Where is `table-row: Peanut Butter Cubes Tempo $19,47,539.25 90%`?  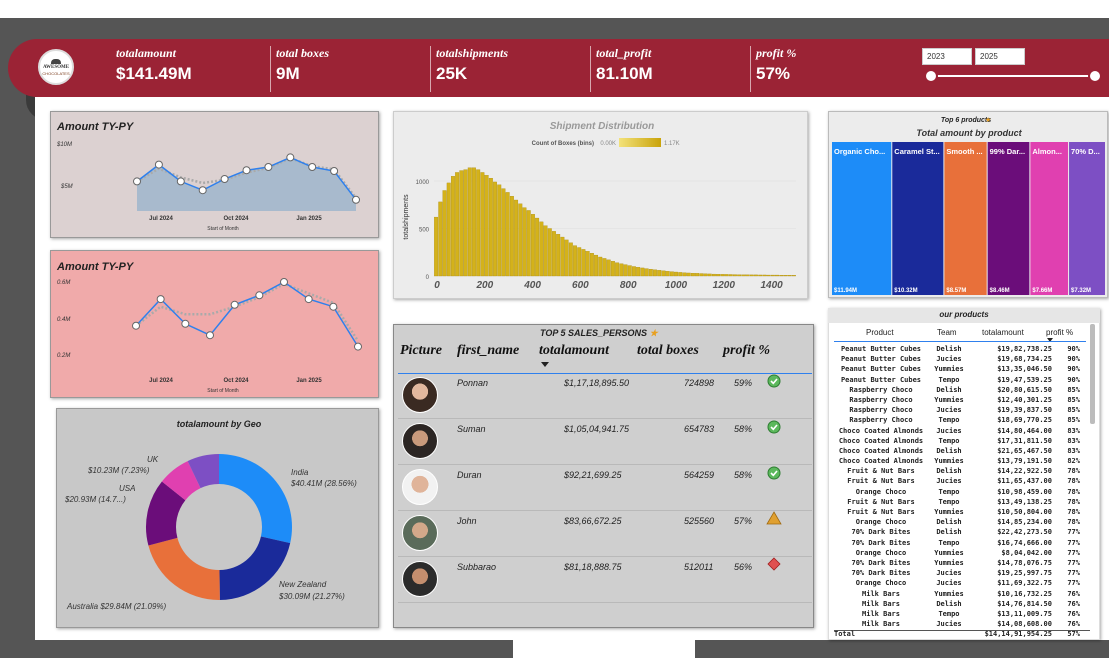
table-row: Peanut Butter Cubes Tempo $19,47,539.25 90% is located at coordinates (958, 380).